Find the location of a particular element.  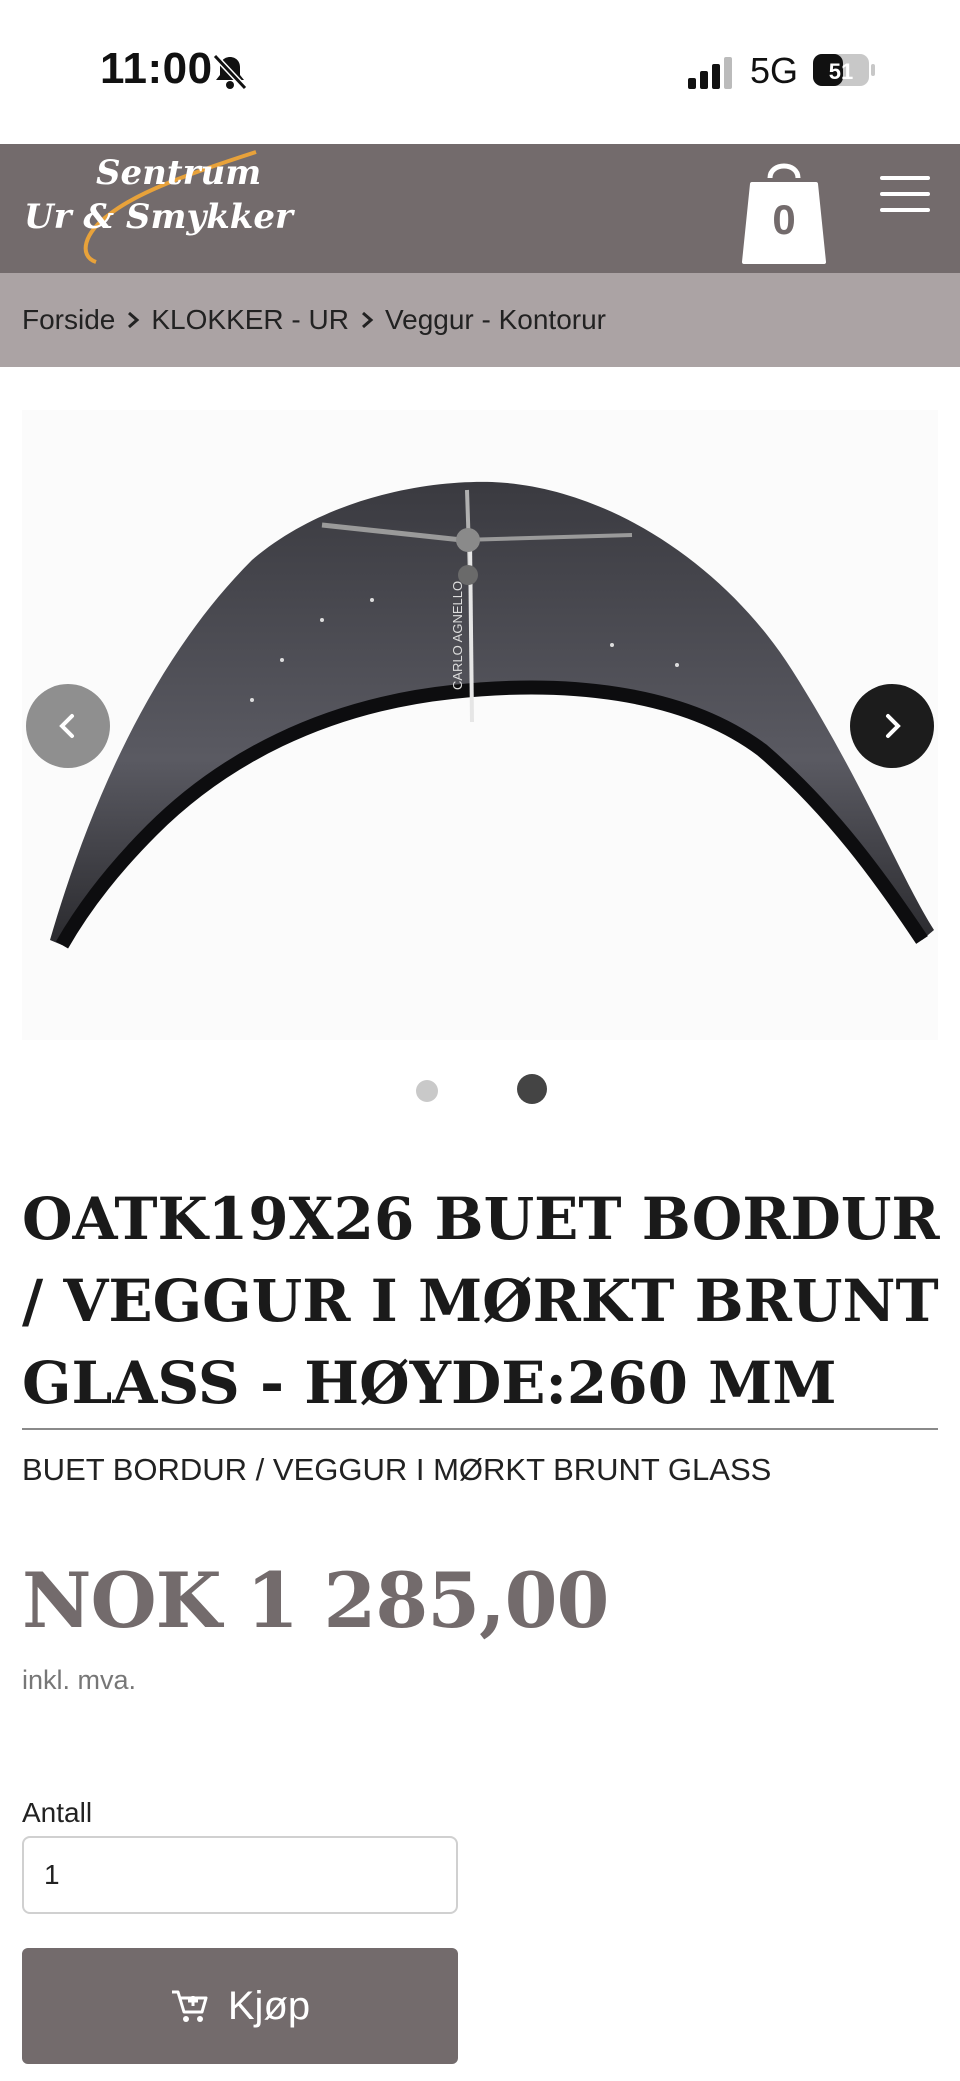

breadcrumb-current: Veggur - Kontorur is located at coordinates (495, 320).